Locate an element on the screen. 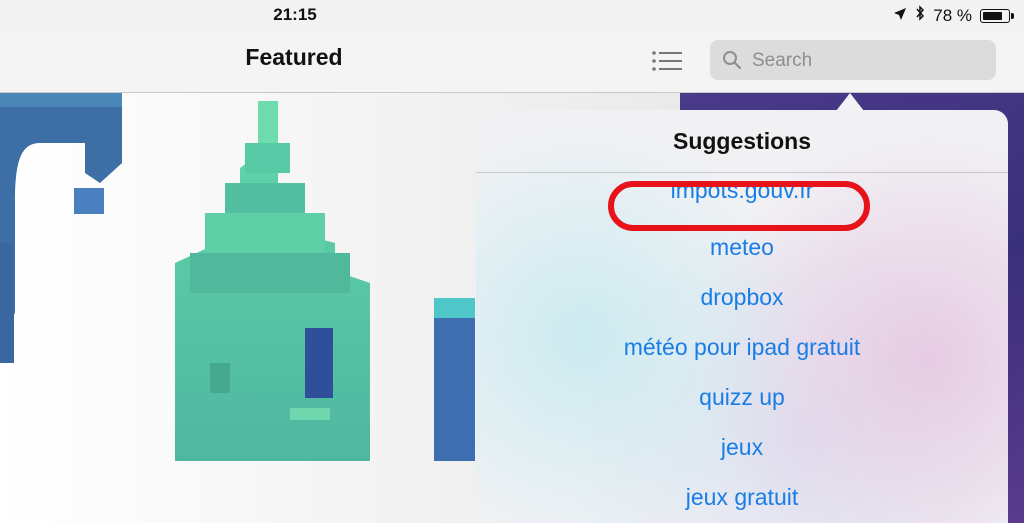 This screenshot has width=1024, height=523. list-icon is located at coordinates (667, 61).